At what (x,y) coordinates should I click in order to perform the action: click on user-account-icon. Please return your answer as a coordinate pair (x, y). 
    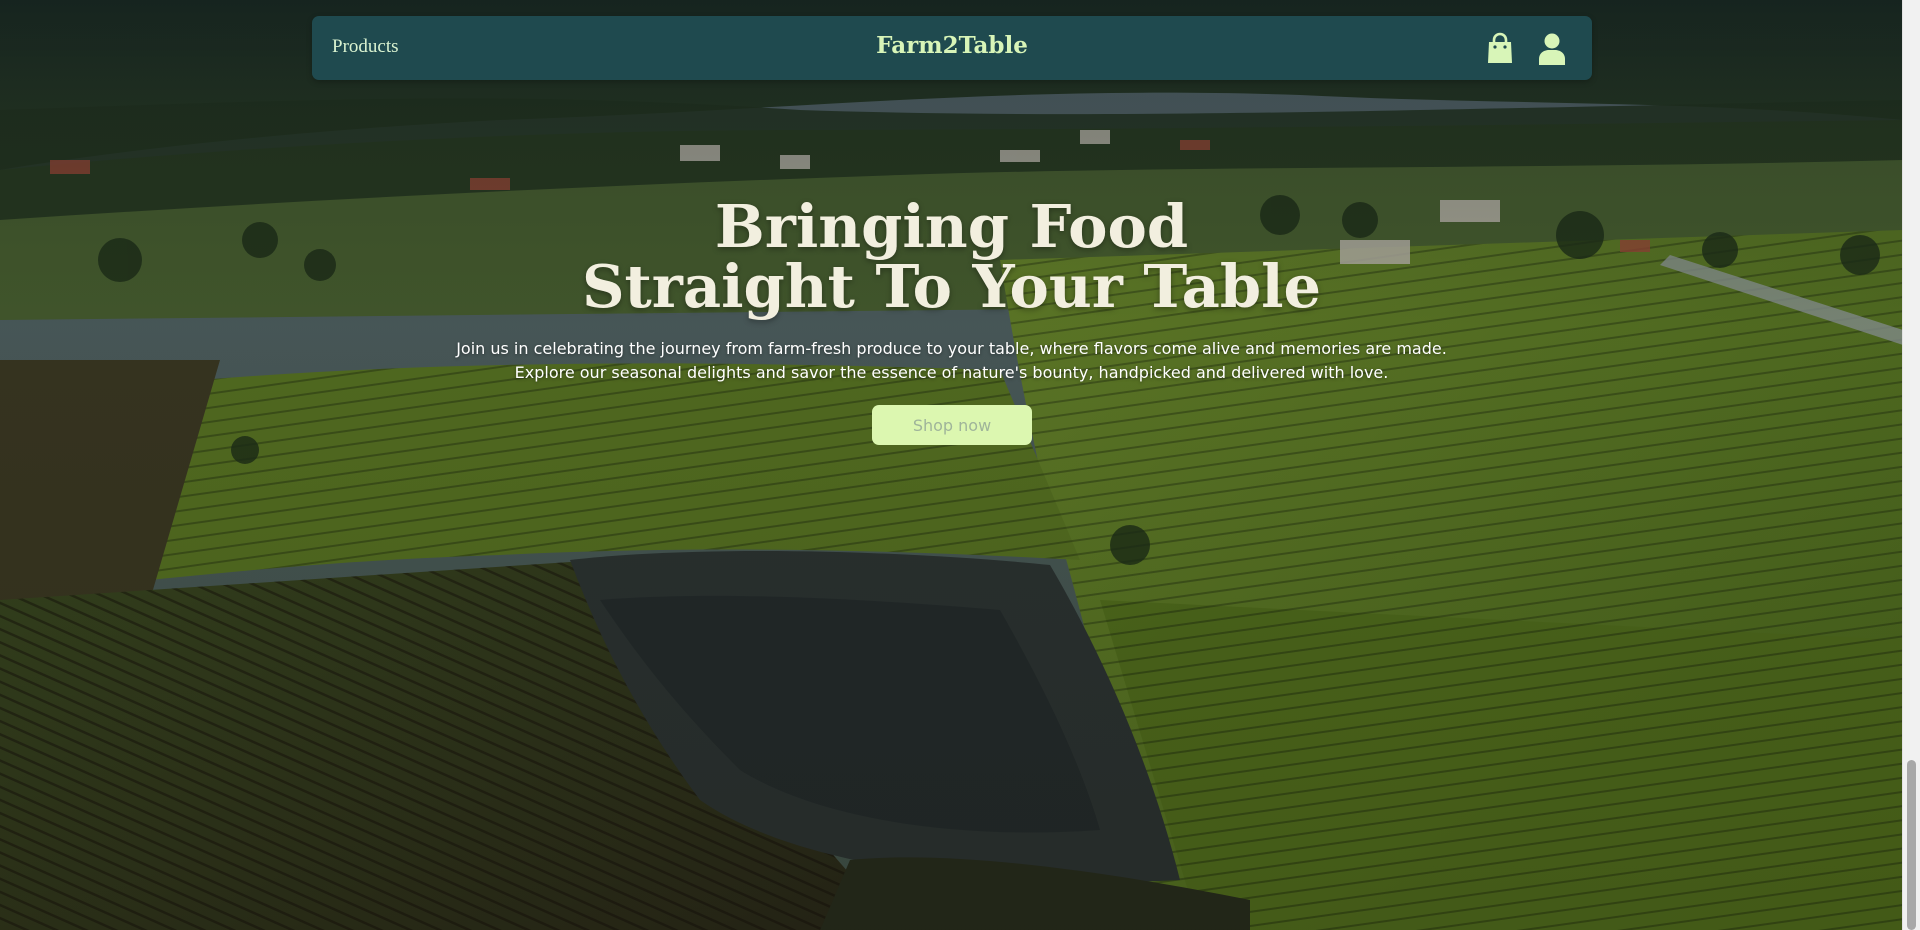
    Looking at the image, I should click on (1552, 49).